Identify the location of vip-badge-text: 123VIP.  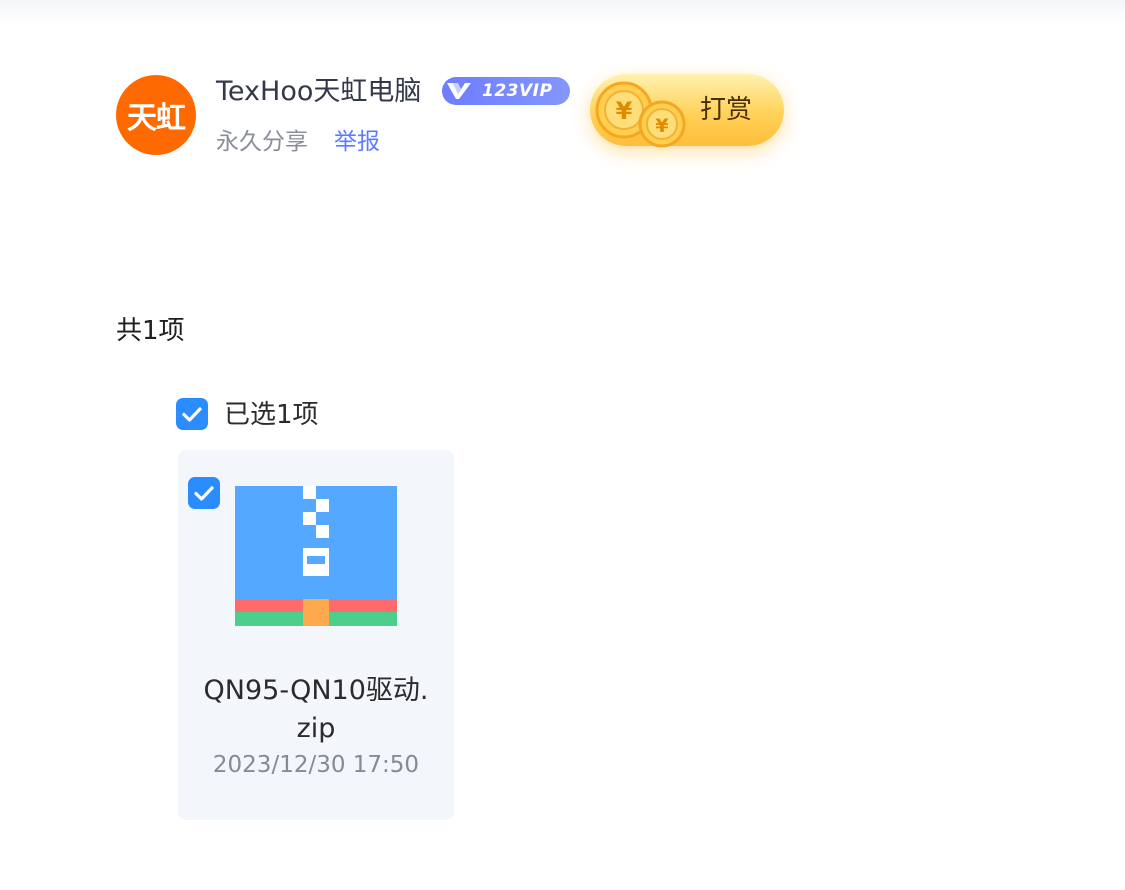
(517, 91).